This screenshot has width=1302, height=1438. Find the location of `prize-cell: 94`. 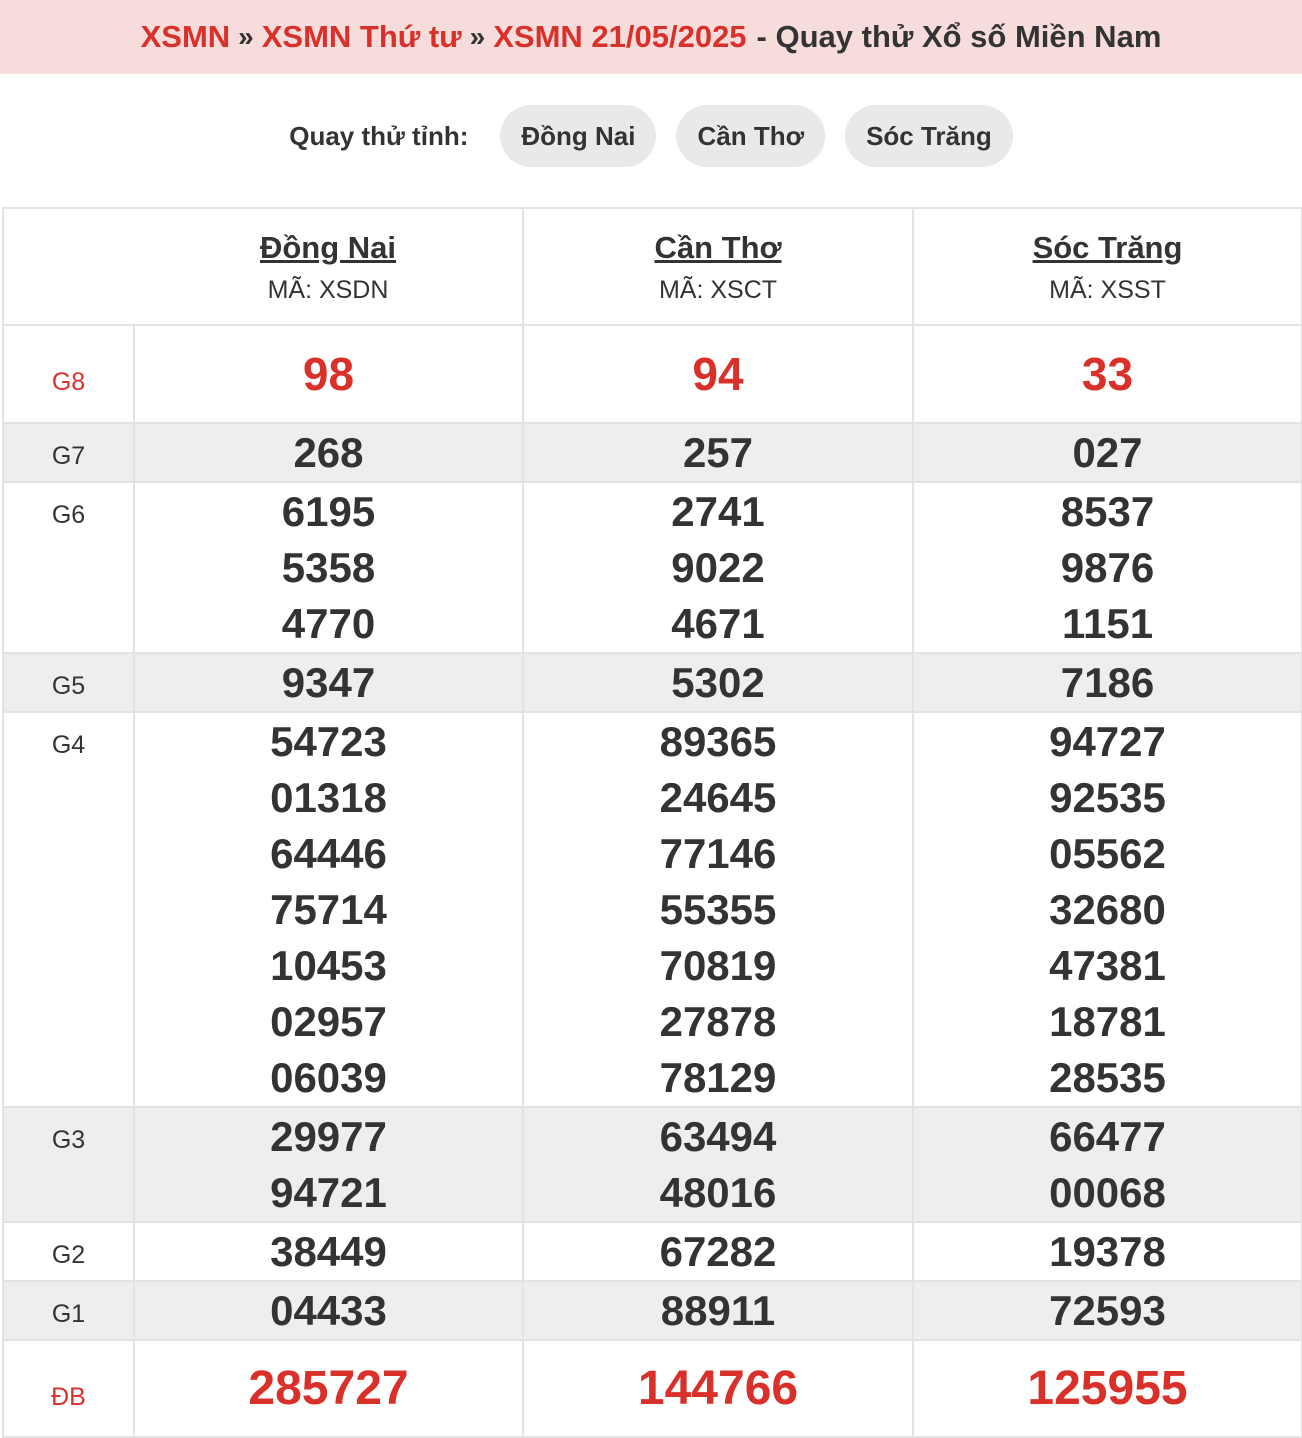

prize-cell: 94 is located at coordinates (718, 374).